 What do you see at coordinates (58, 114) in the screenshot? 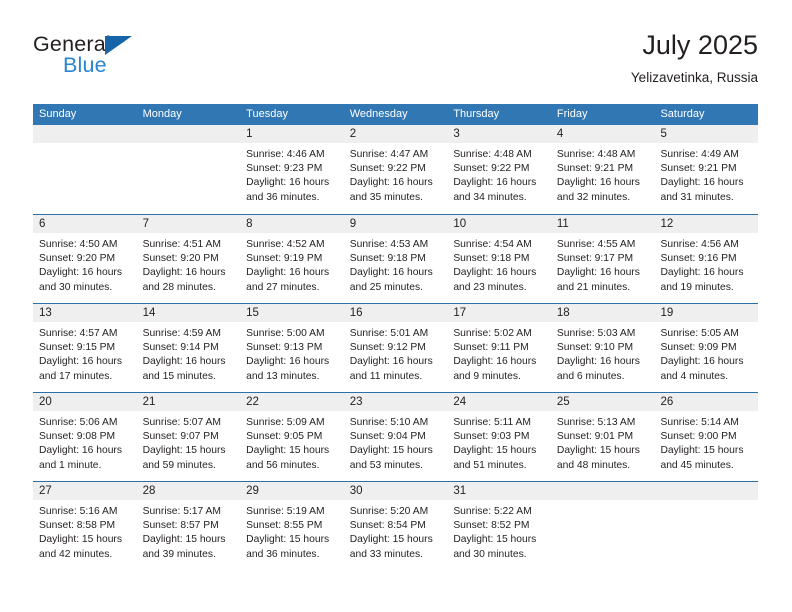
I see `weekday-header-sunday: Sunday` at bounding box center [58, 114].